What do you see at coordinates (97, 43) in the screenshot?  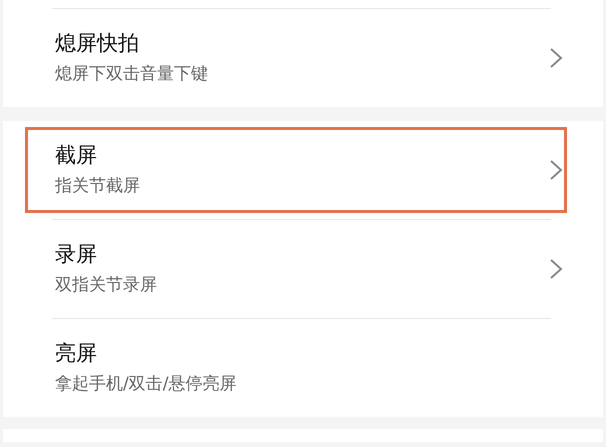 I see `setting-title: 熄屏快拍` at bounding box center [97, 43].